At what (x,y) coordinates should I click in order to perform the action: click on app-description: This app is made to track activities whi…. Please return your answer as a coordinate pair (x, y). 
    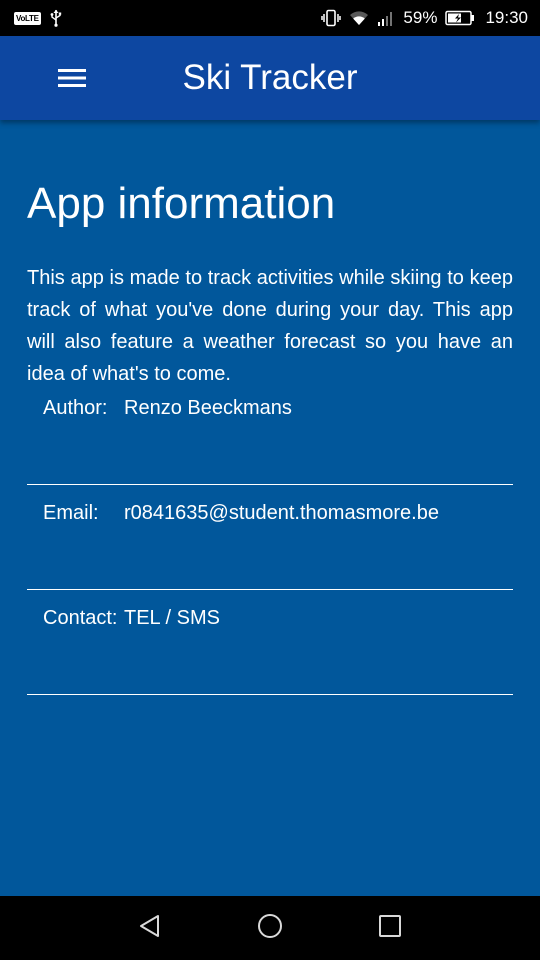
    Looking at the image, I should click on (270, 326).